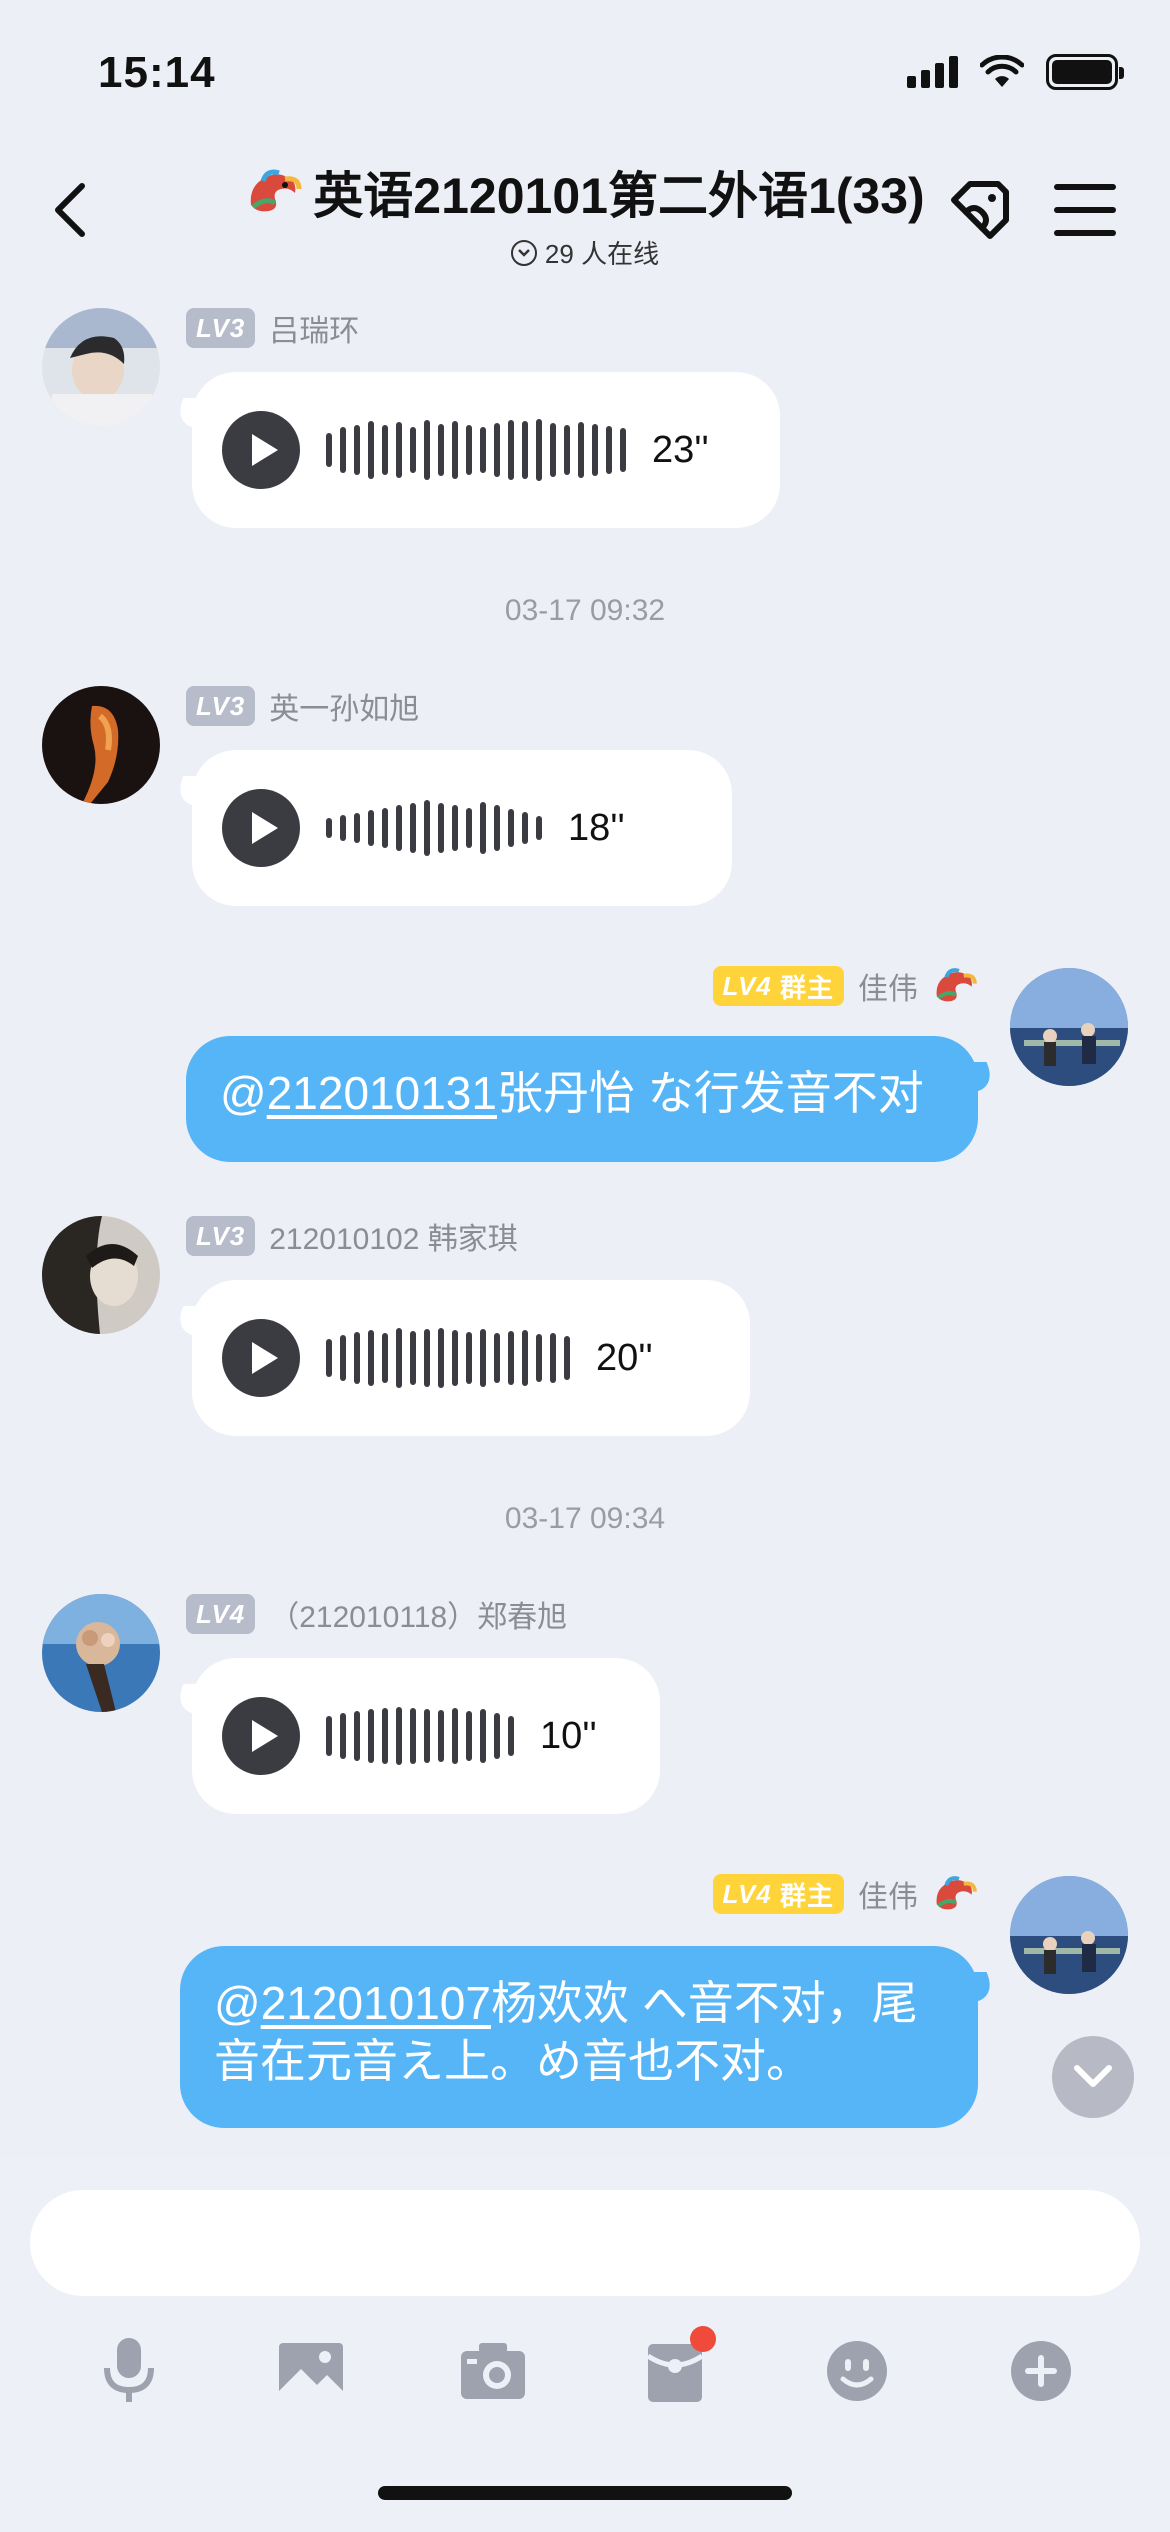 The width and height of the screenshot is (1170, 2532). Describe the element at coordinates (703, 2339) in the screenshot. I see `notification-dot` at that location.